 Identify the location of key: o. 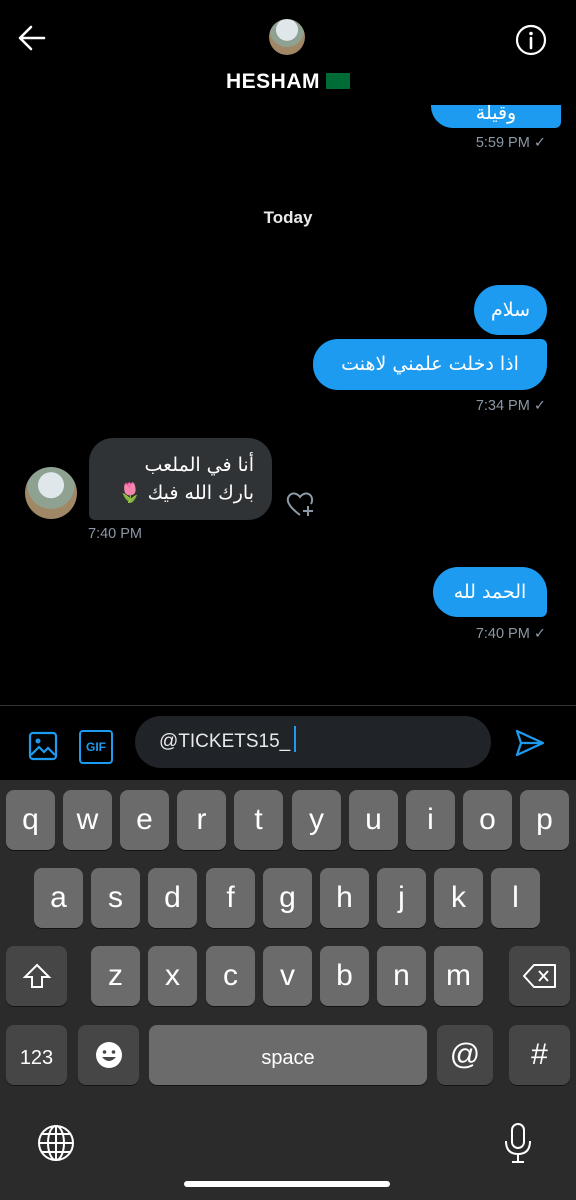
(487, 820).